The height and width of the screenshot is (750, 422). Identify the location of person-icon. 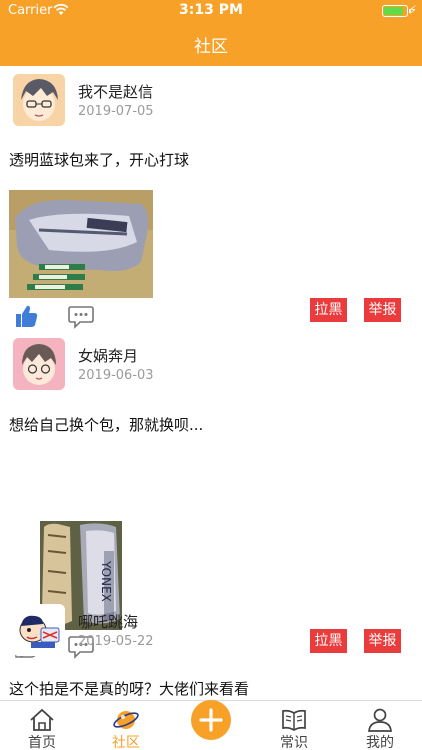
(380, 720).